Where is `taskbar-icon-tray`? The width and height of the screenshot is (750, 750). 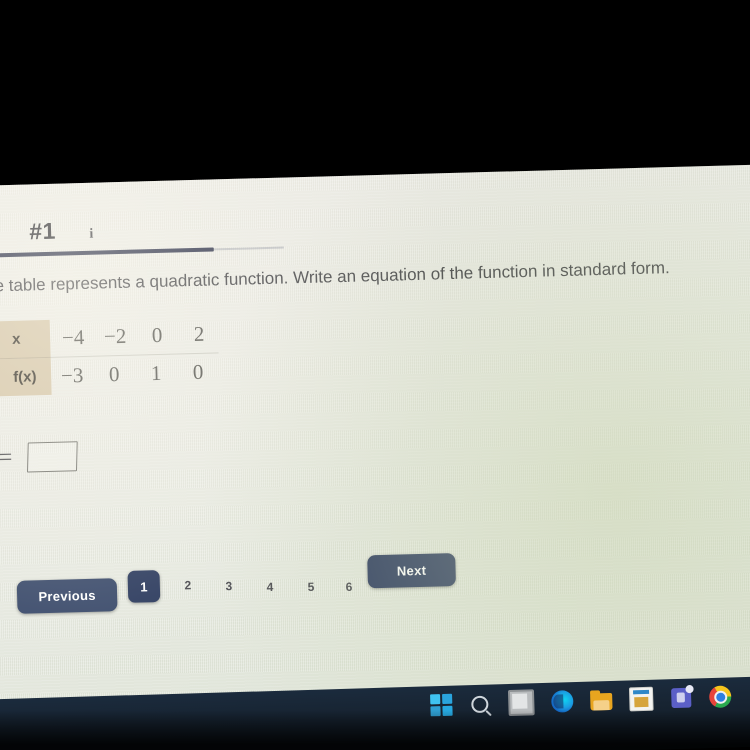
taskbar-icon-tray is located at coordinates (581, 700).